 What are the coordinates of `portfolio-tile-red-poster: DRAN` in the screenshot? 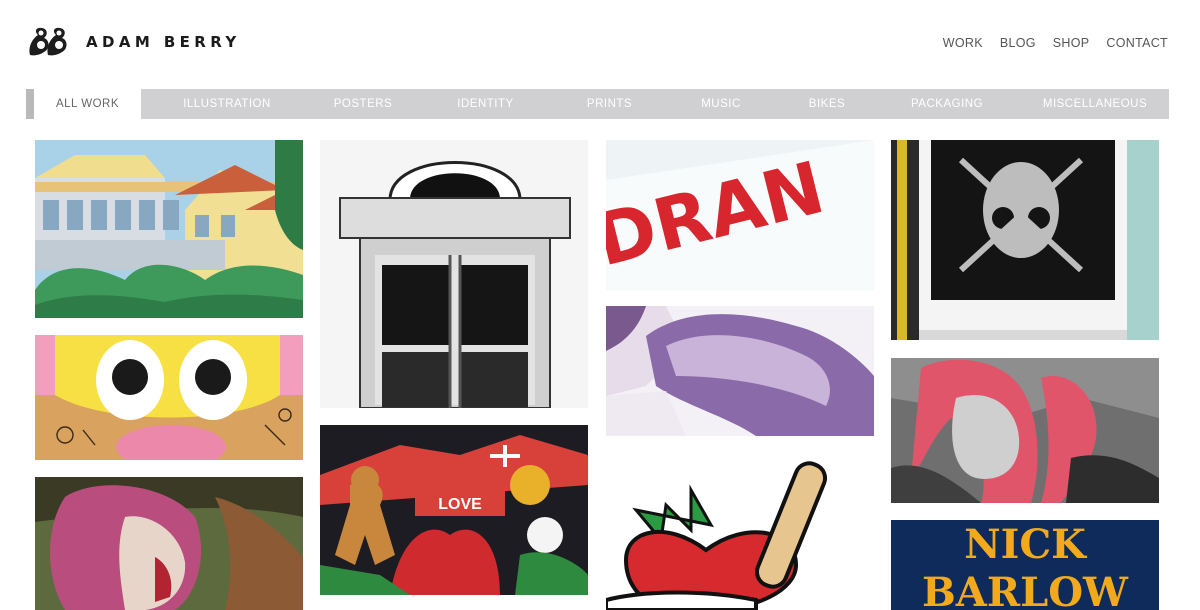 It's located at (740, 215).